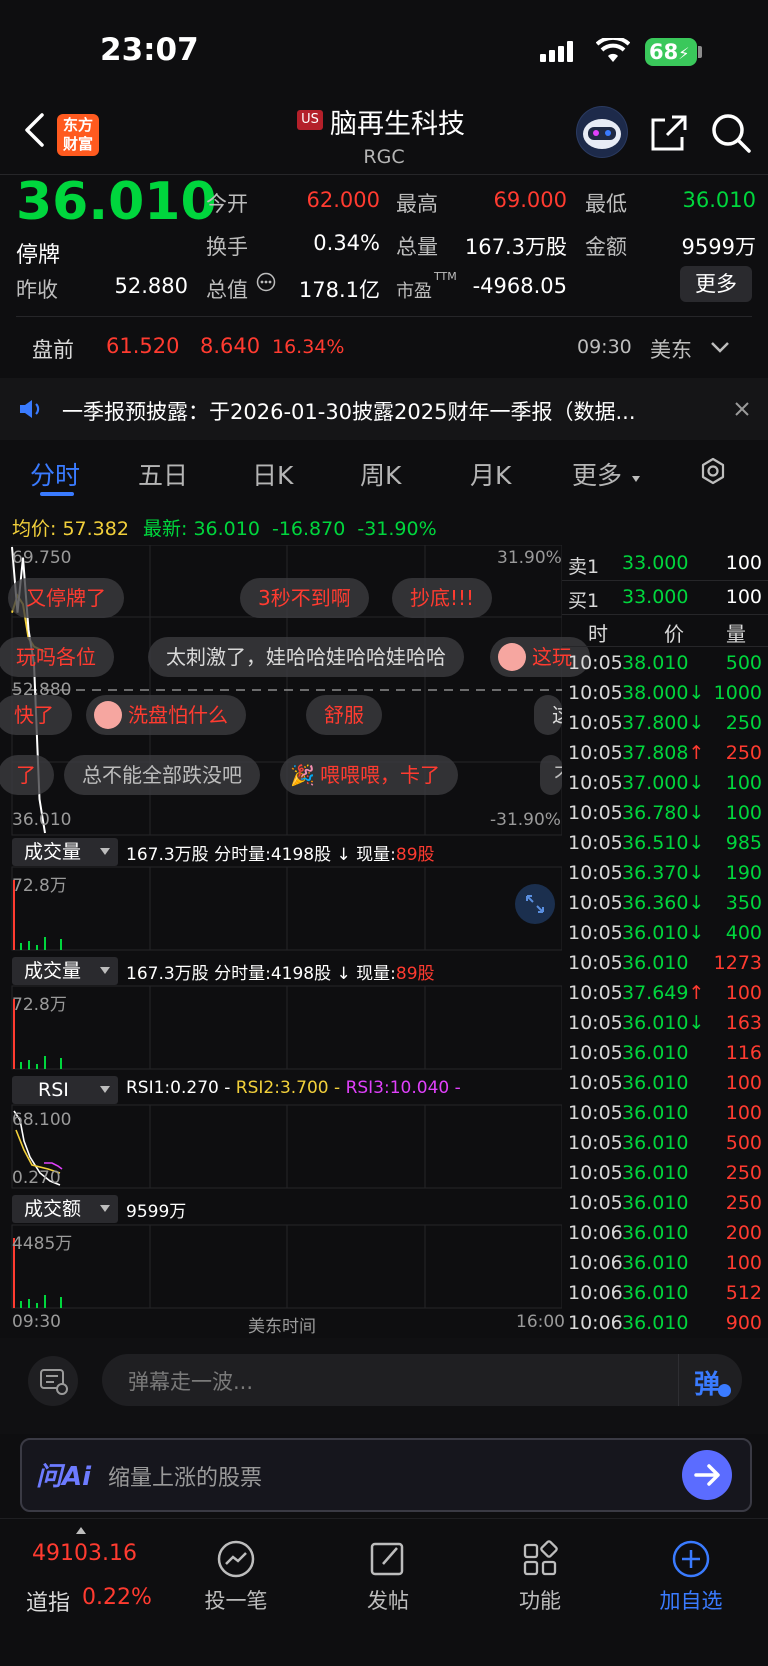 The image size is (768, 1666). I want to click on tick-row: 10:05 36.010↓ 163, so click(665, 1027).